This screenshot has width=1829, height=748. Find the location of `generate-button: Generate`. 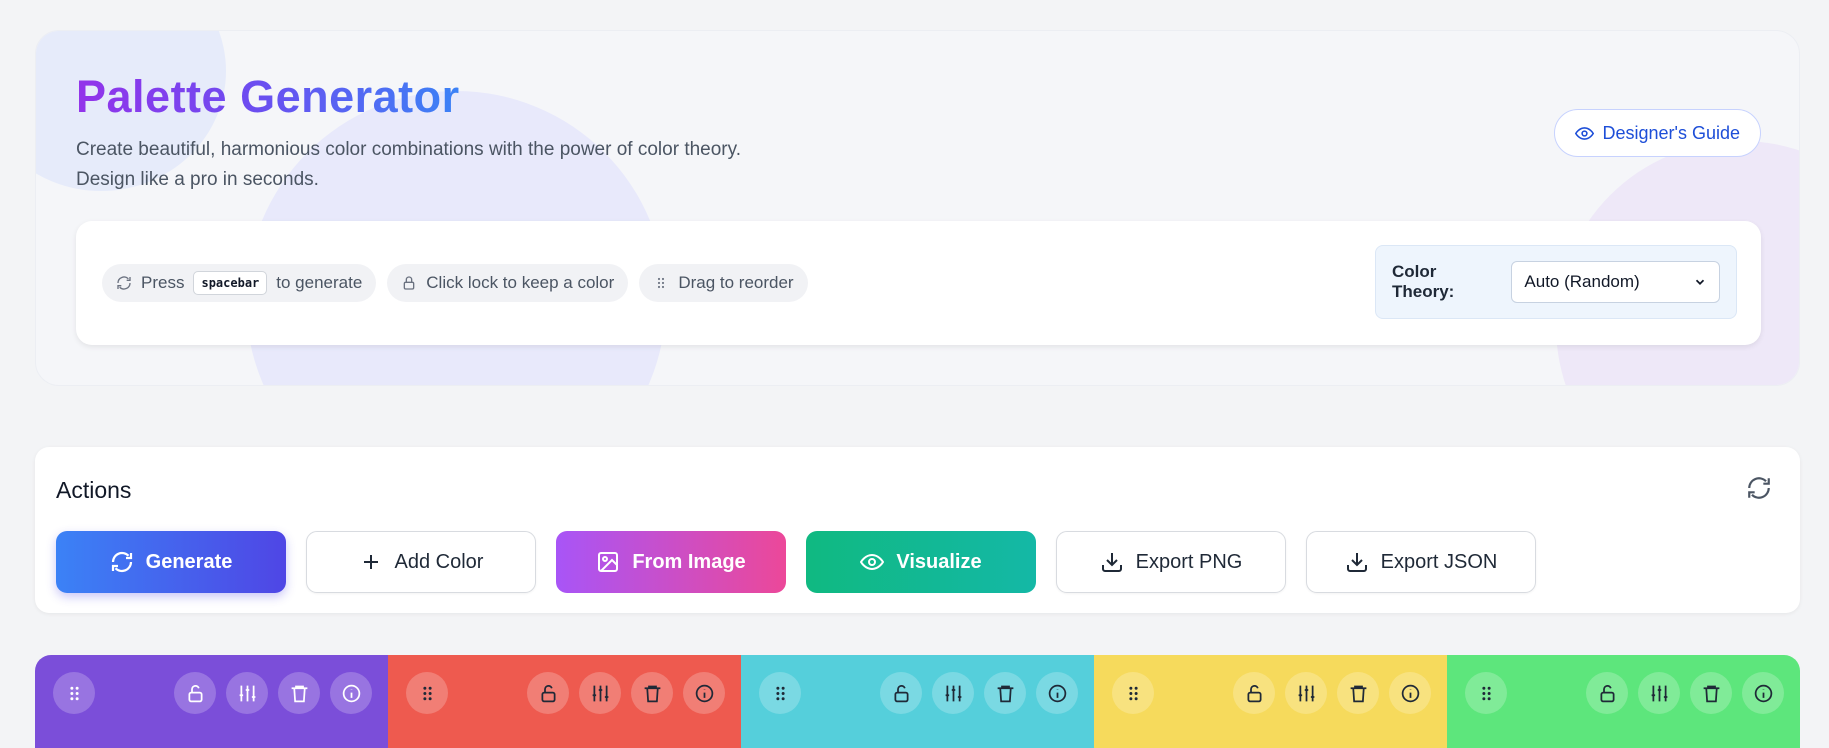

generate-button: Generate is located at coordinates (171, 562).